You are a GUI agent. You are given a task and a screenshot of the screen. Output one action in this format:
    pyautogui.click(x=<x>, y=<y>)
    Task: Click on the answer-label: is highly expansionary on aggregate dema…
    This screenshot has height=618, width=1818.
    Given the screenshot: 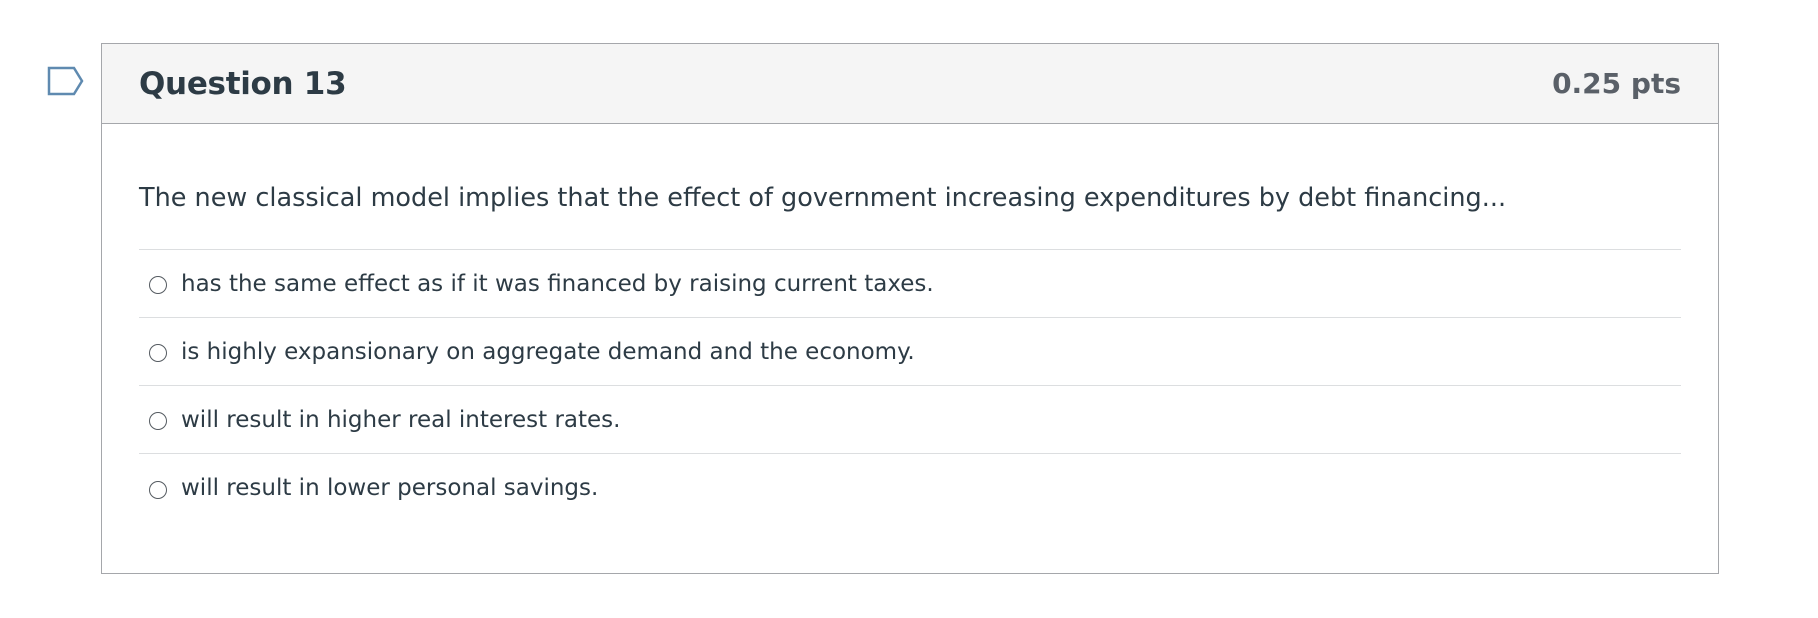 What is the action you would take?
    pyautogui.click(x=548, y=352)
    